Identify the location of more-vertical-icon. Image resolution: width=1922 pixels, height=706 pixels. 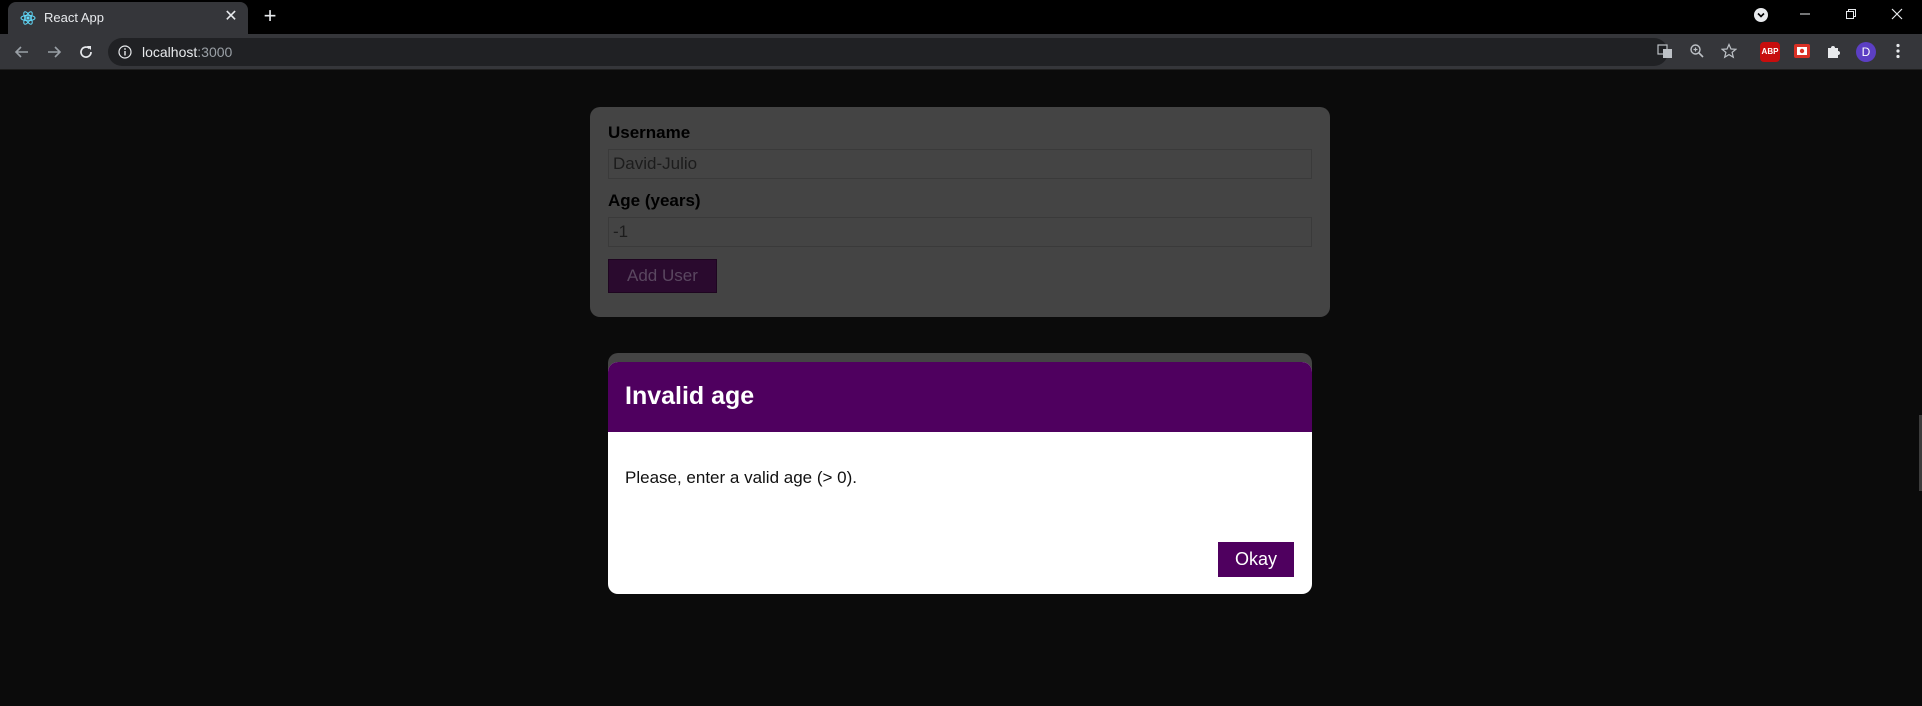
(1898, 51).